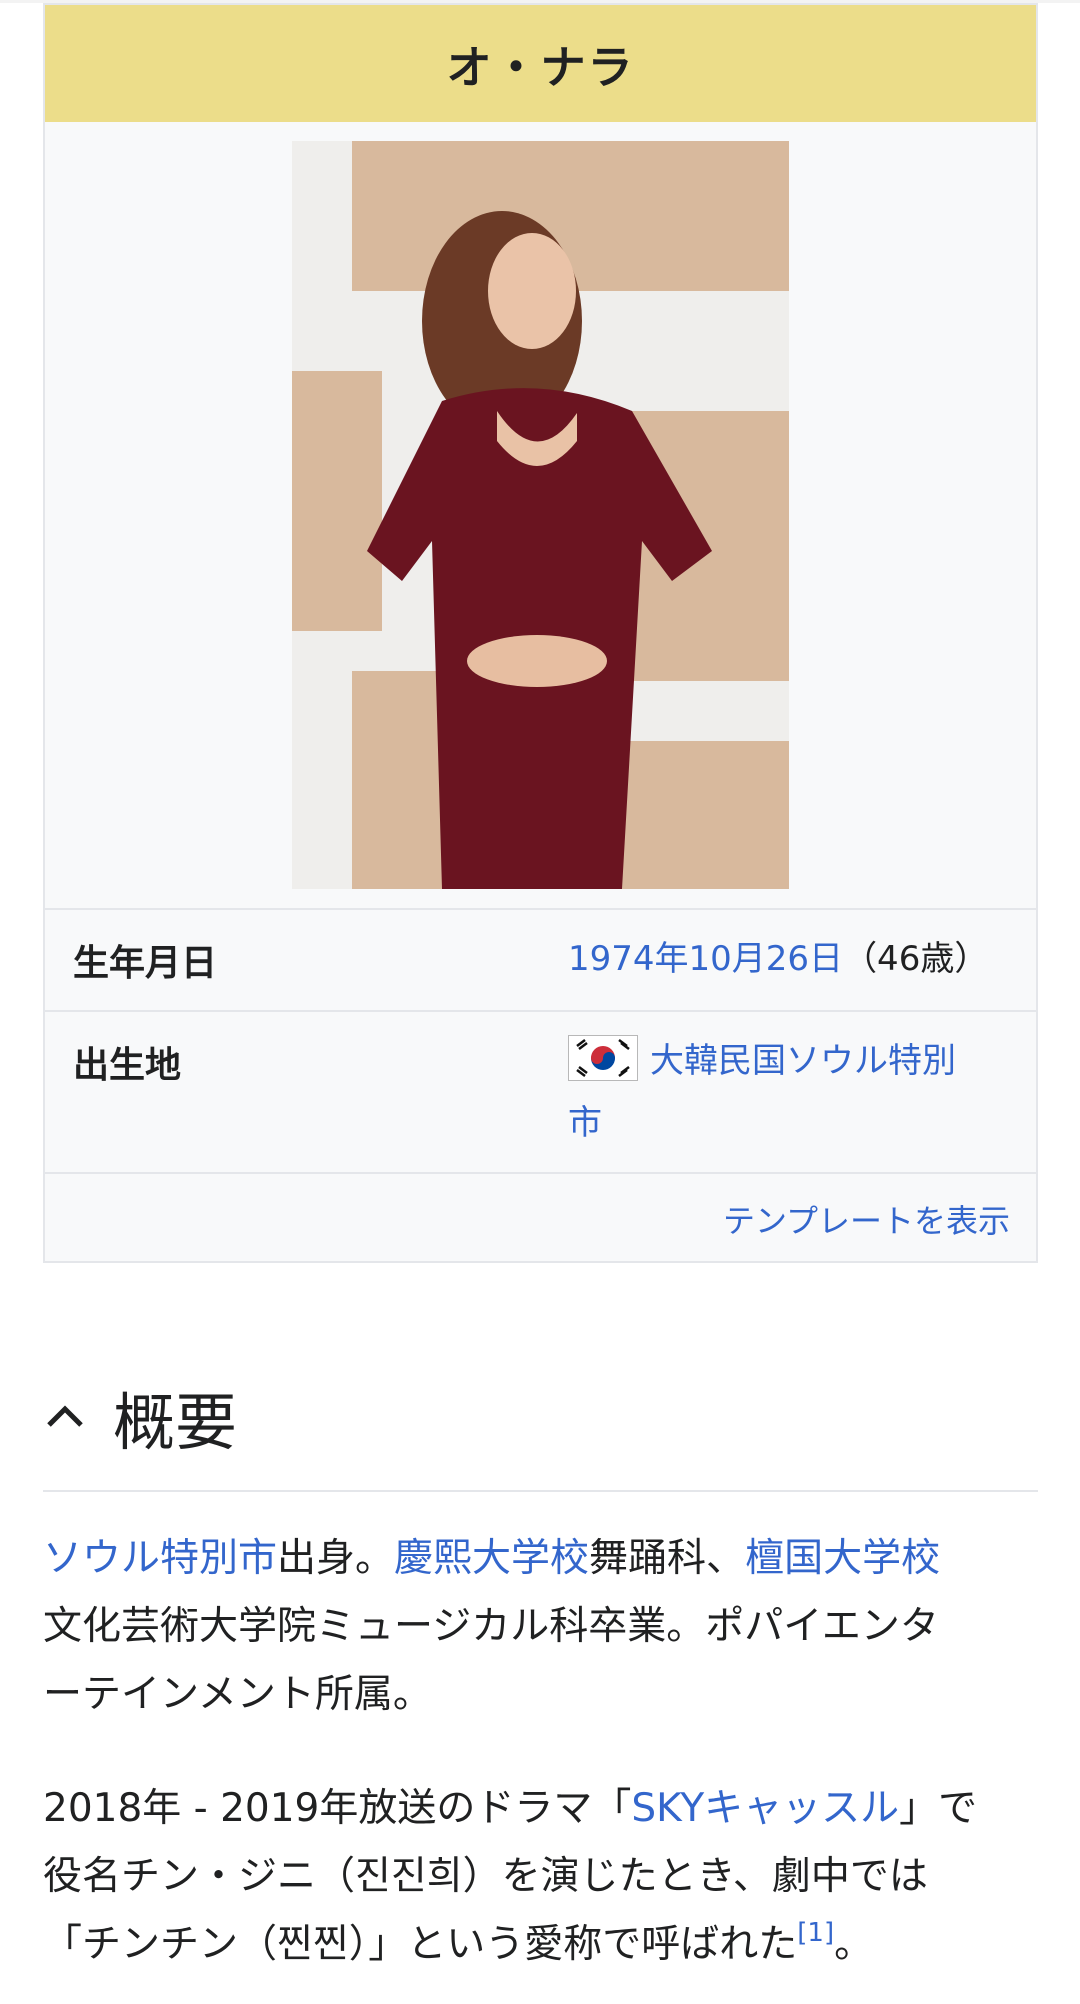 Image resolution: width=1080 pixels, height=2004 pixels. What do you see at coordinates (237, 1694) in the screenshot?
I see `p1-line3: ーテインメント所属。` at bounding box center [237, 1694].